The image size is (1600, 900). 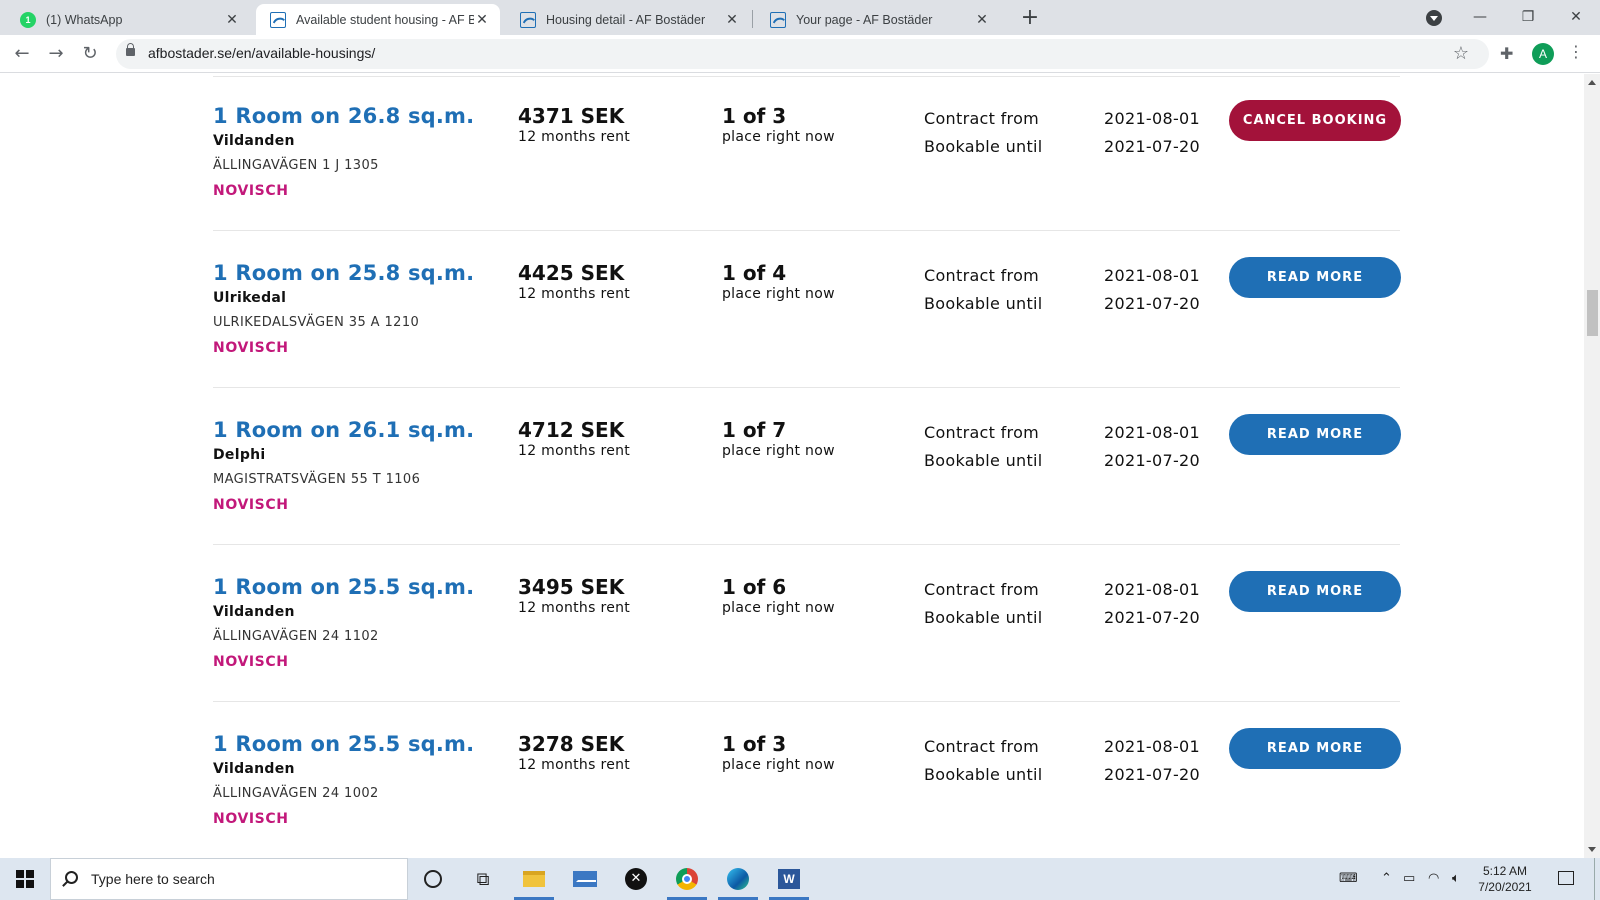 I want to click on tab-housing-detail: Housing detail - AF Bostäder ✕, so click(x=628, y=19).